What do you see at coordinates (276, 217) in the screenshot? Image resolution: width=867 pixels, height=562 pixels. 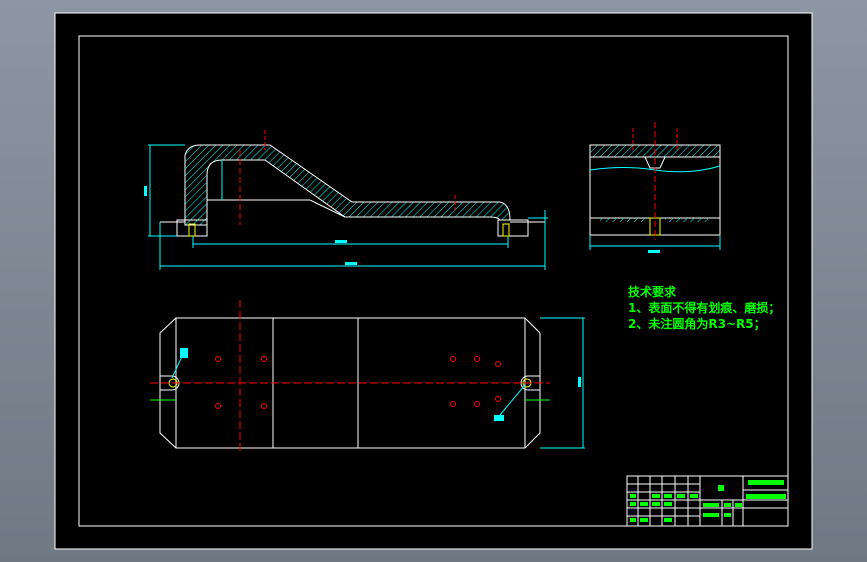 I see `inner-profile` at bounding box center [276, 217].